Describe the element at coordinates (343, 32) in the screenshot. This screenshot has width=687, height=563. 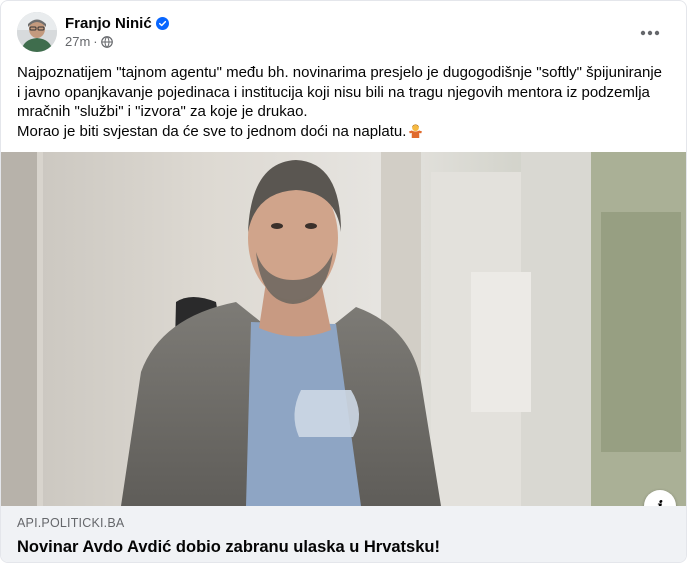
I see `post-header: Franjo Ninić 27m ·` at that location.